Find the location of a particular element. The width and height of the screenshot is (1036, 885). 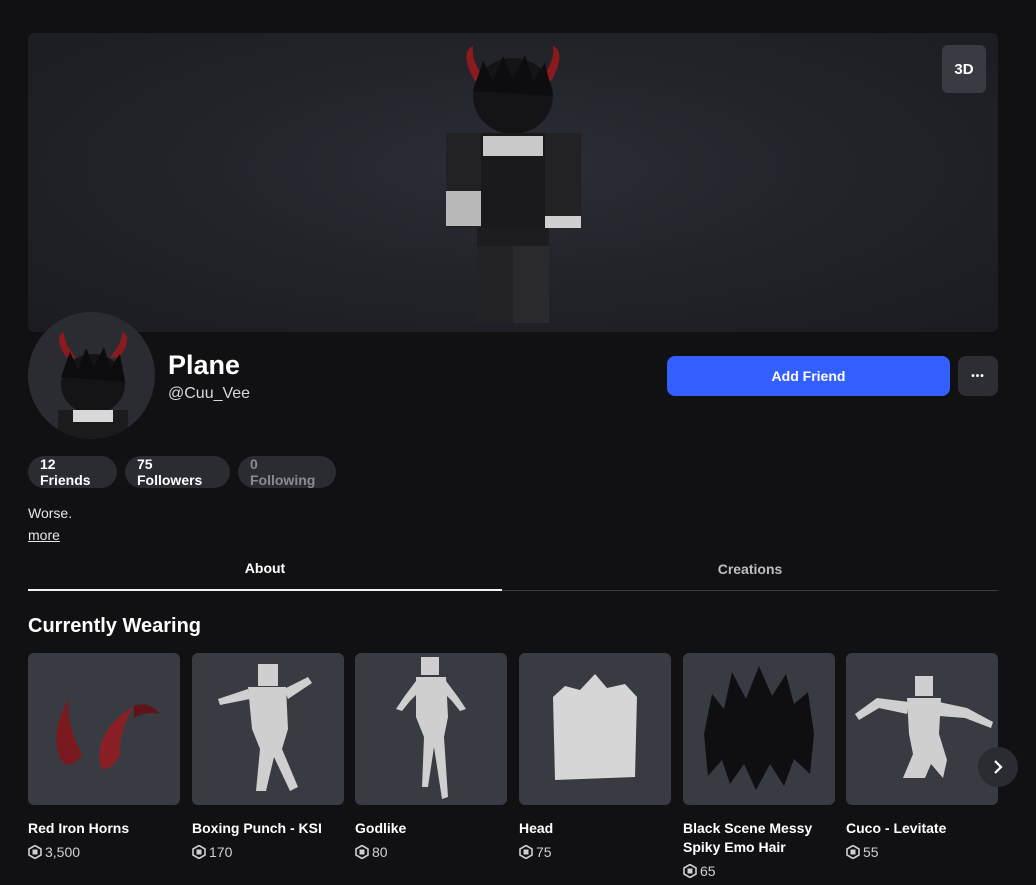

item-price: 3,500 is located at coordinates (104, 852).